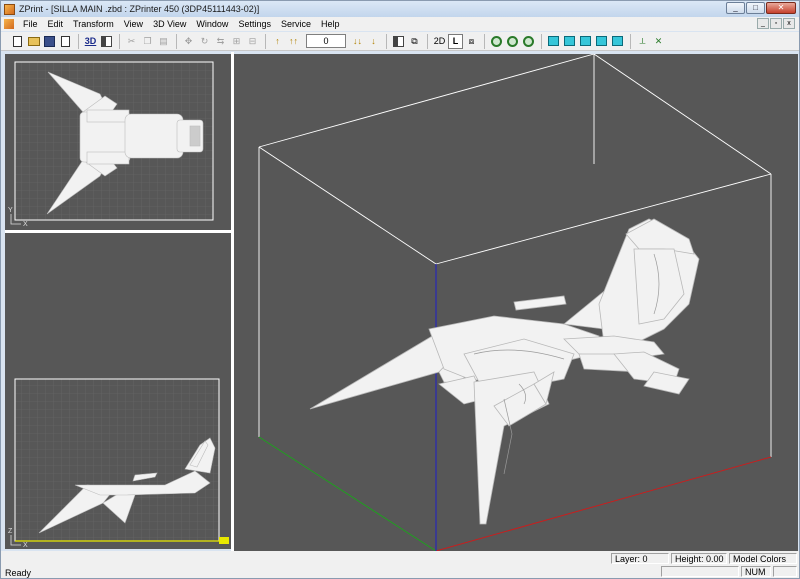 The image size is (800, 579). I want to click on mirror-button: ⇆, so click(220, 41).